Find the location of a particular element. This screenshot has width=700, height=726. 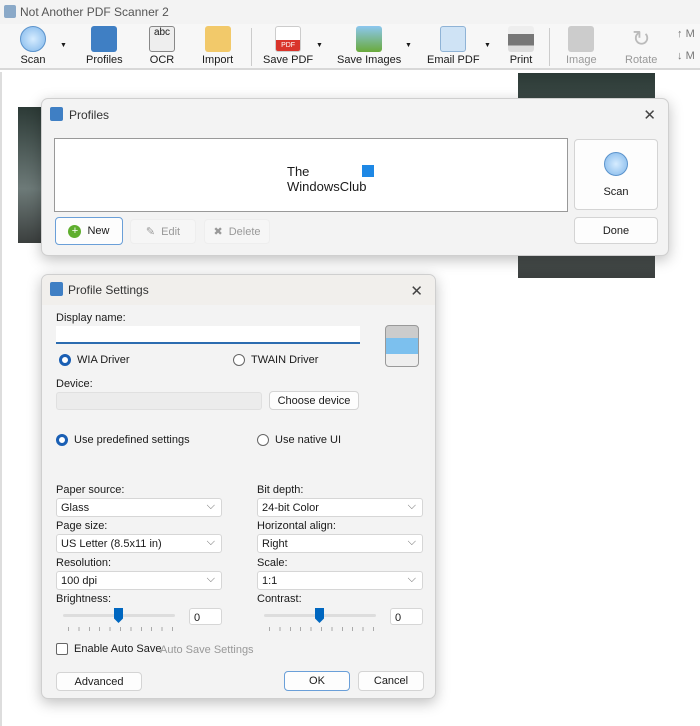

print-button: Print is located at coordinates (521, 46).